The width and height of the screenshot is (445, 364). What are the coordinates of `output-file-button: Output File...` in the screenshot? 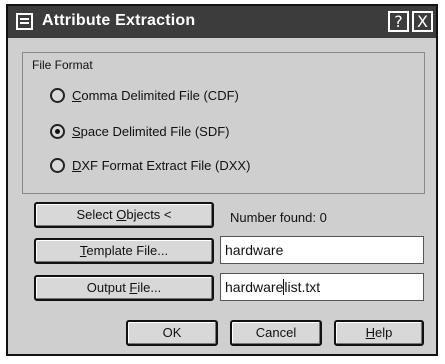 It's located at (124, 288).